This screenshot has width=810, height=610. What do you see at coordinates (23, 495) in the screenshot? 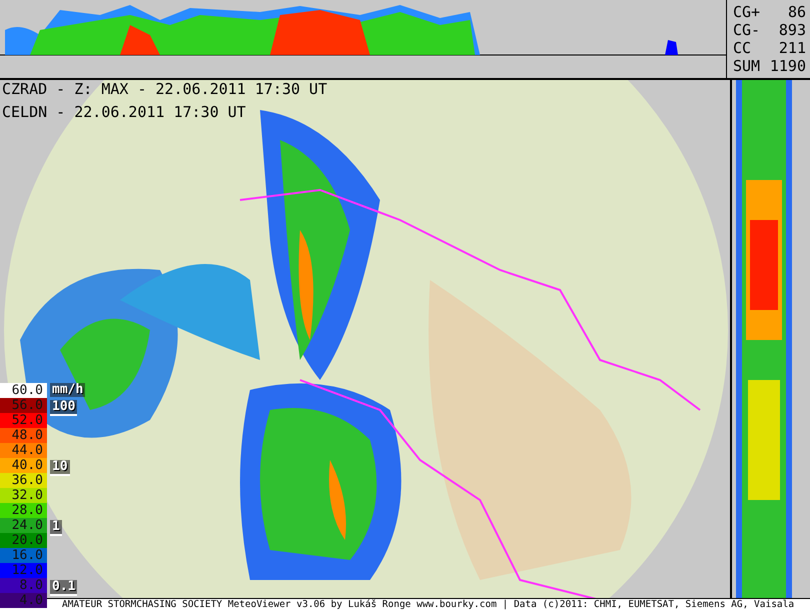
I see `legend-level: 32.0` at bounding box center [23, 495].